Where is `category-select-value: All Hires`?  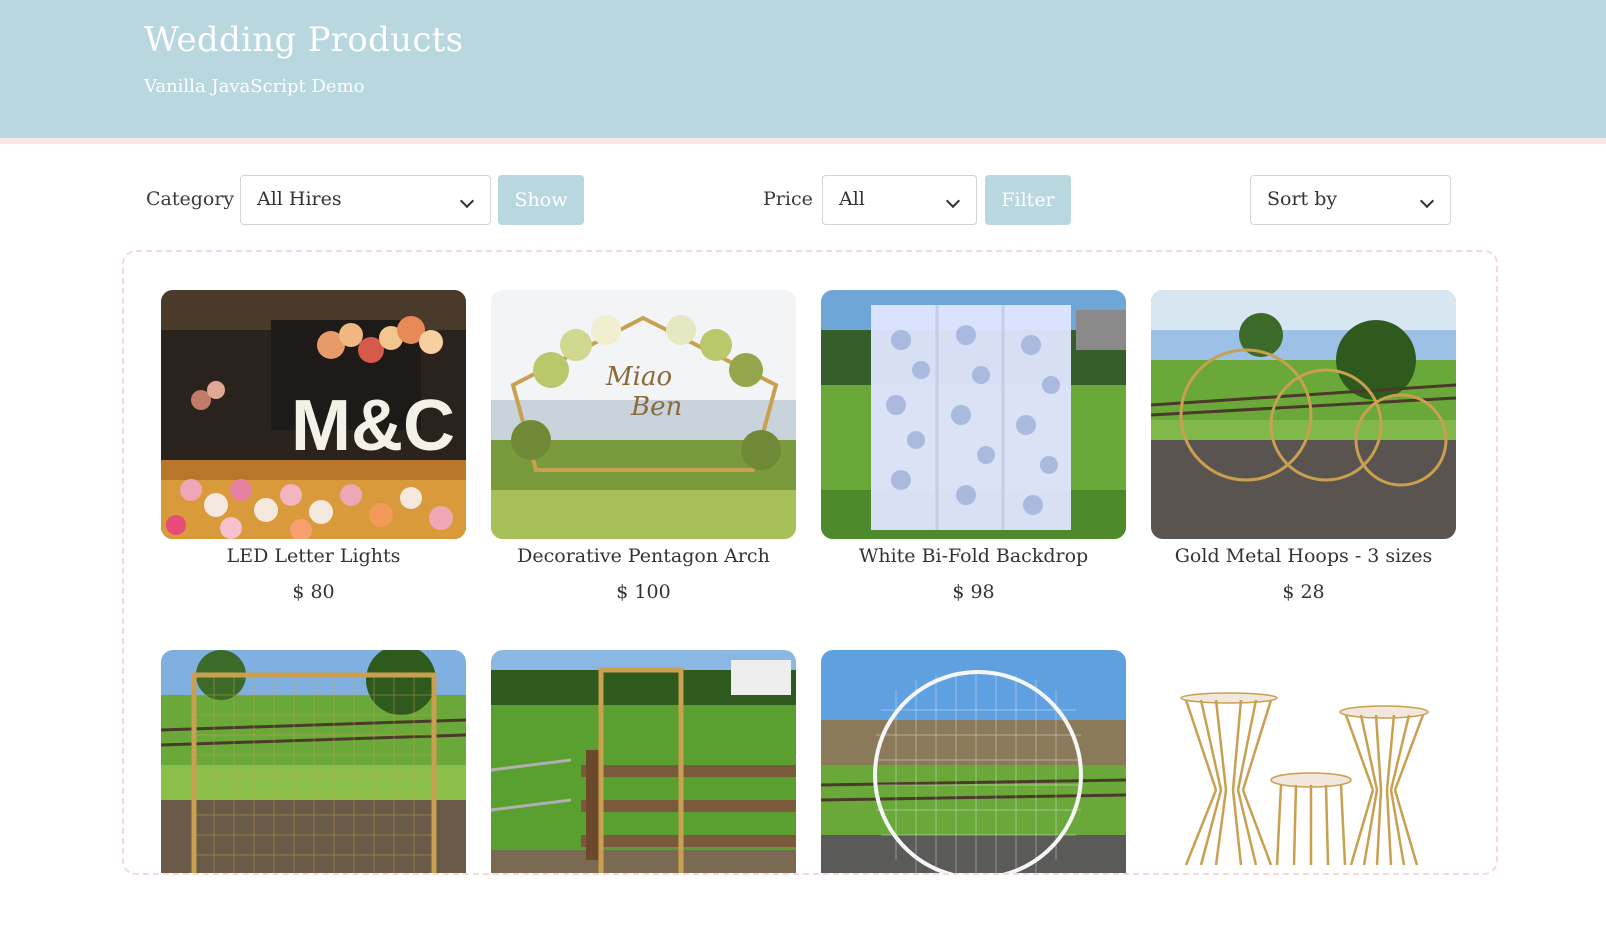
category-select-value: All Hires is located at coordinates (299, 199).